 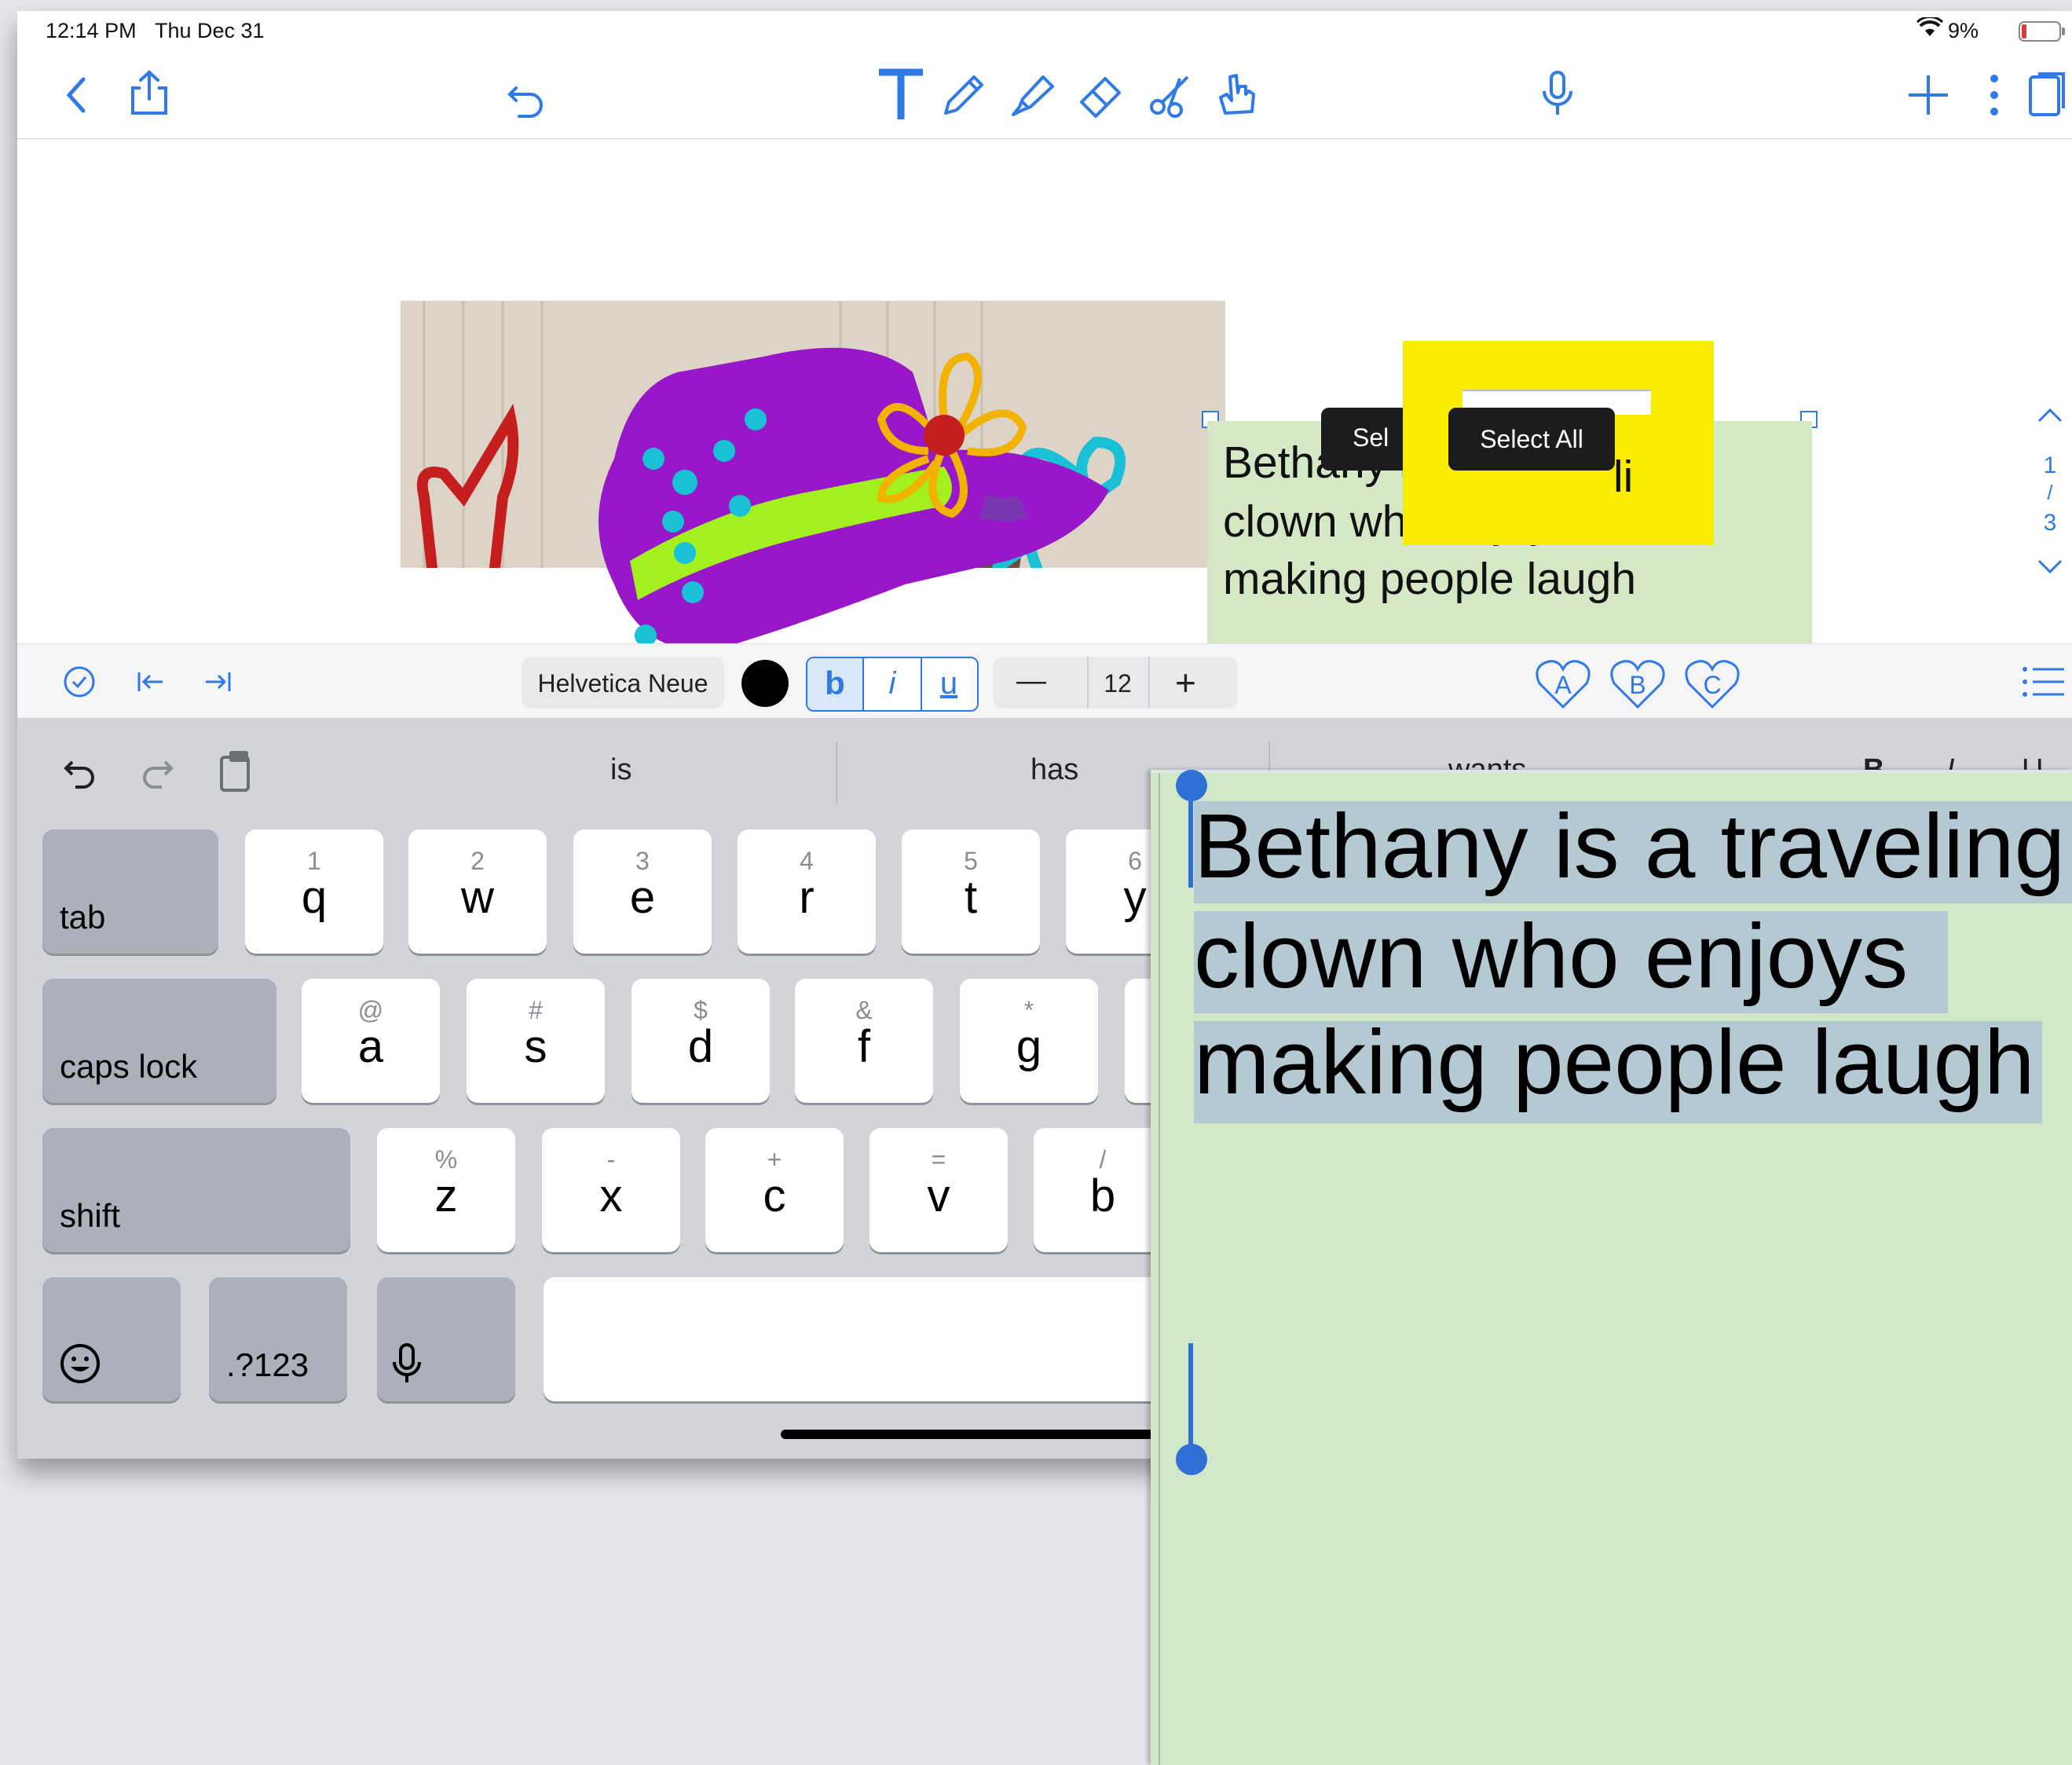 What do you see at coordinates (477, 892) in the screenshot?
I see `key-w: 2w` at bounding box center [477, 892].